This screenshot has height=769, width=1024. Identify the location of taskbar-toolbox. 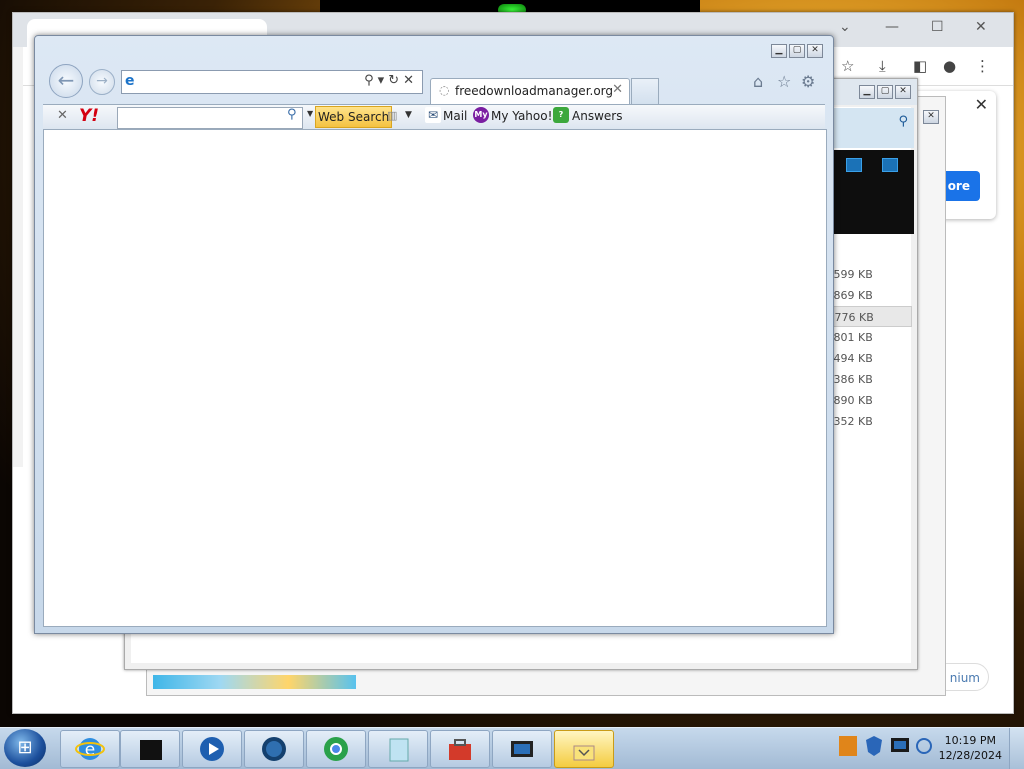
(460, 749).